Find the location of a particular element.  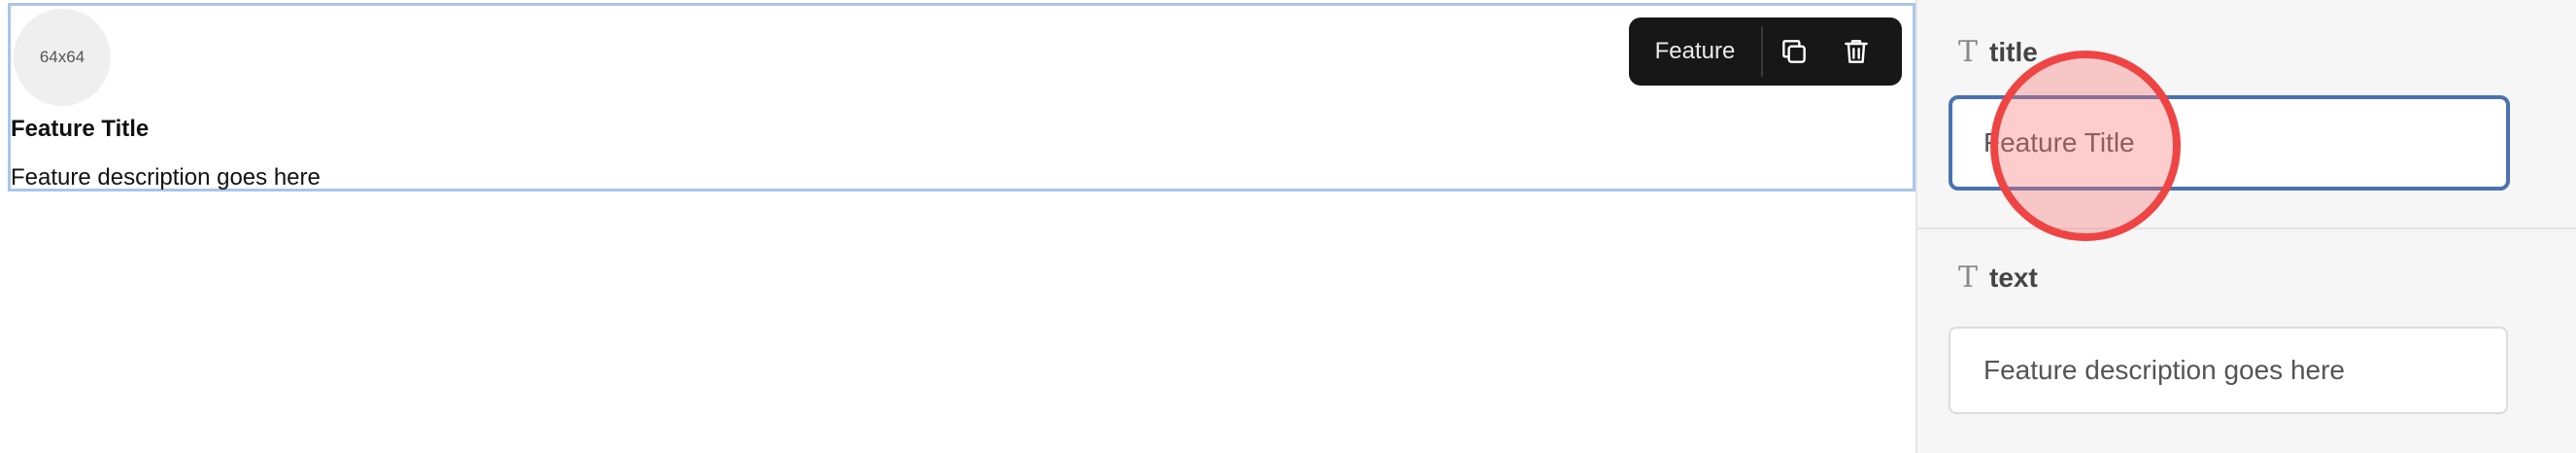

field-label: text is located at coordinates (2013, 277).